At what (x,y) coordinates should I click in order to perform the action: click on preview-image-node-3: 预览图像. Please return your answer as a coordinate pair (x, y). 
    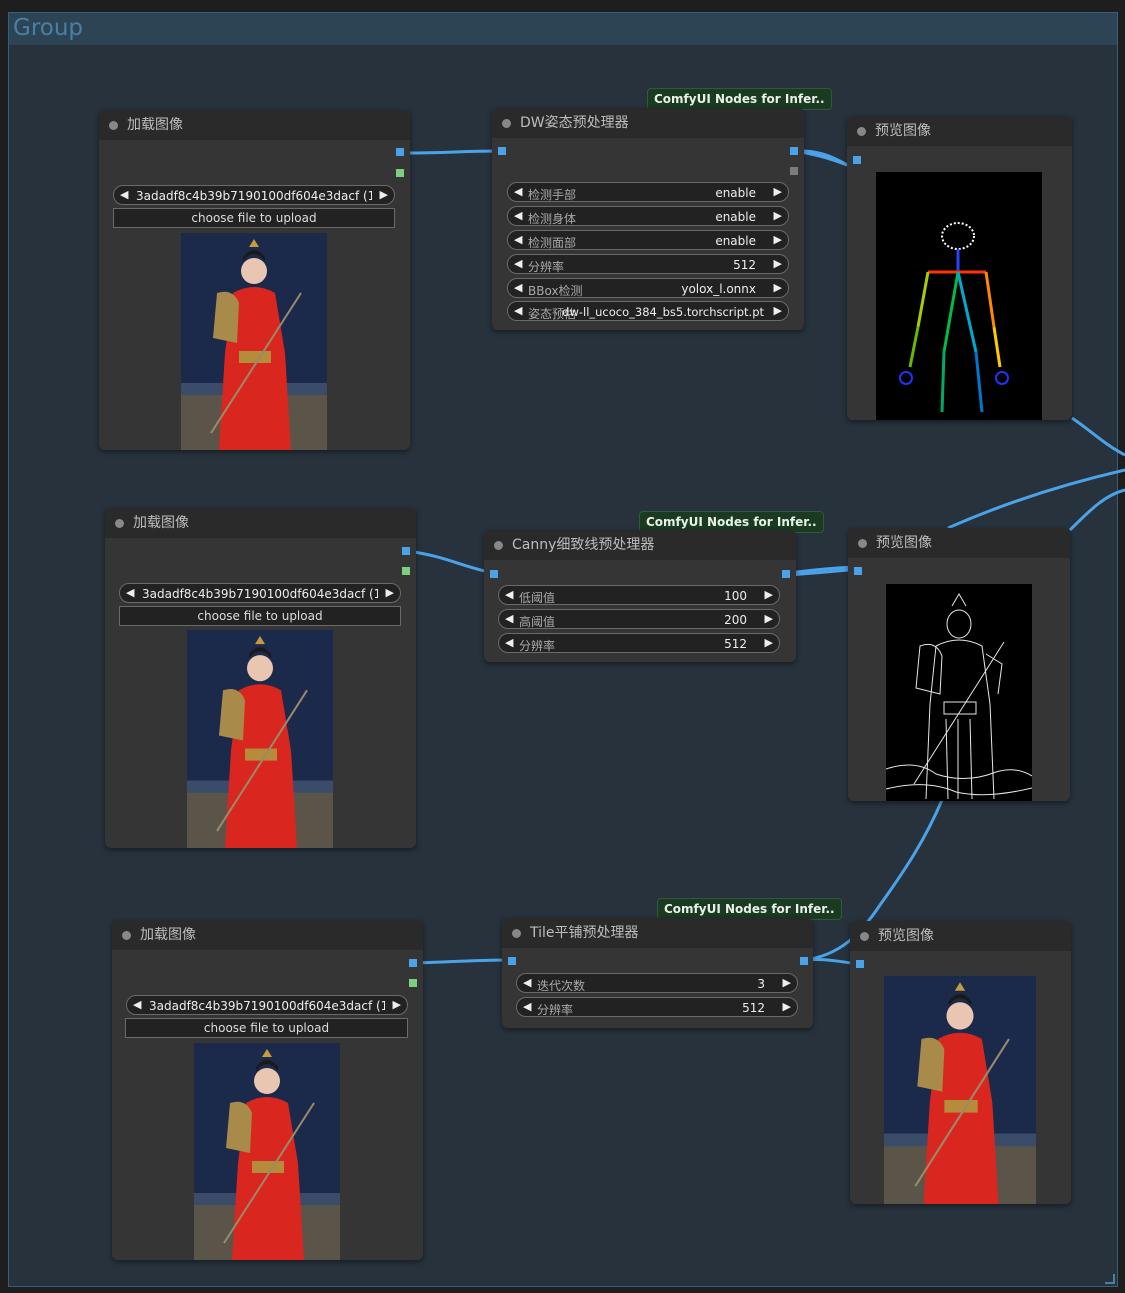
    Looking at the image, I should click on (960, 1062).